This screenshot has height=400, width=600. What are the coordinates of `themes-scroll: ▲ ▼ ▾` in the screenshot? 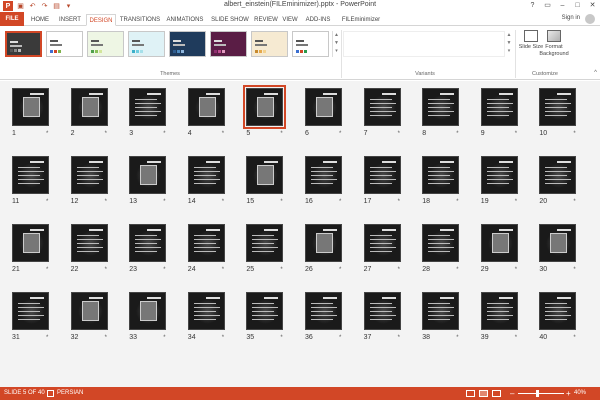 It's located at (336, 44).